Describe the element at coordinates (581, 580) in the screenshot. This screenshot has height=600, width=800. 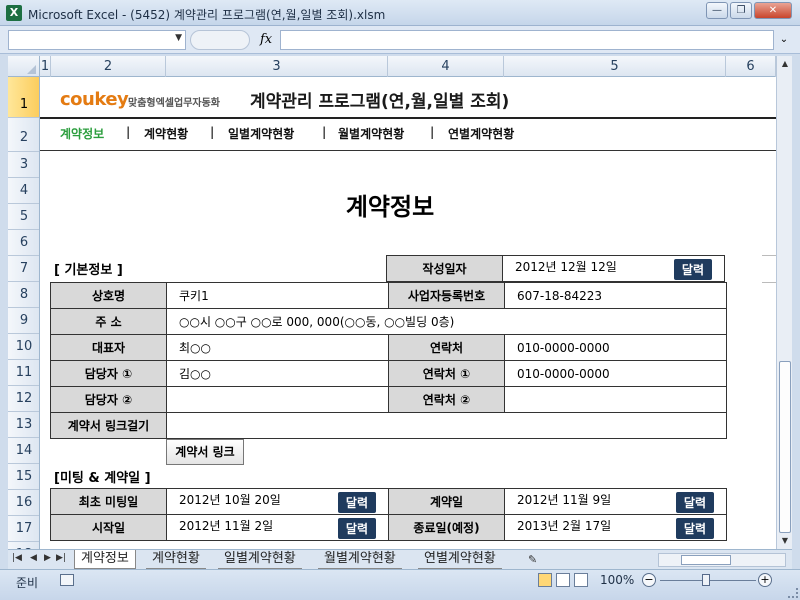
I see `page-break-view-icon` at that location.